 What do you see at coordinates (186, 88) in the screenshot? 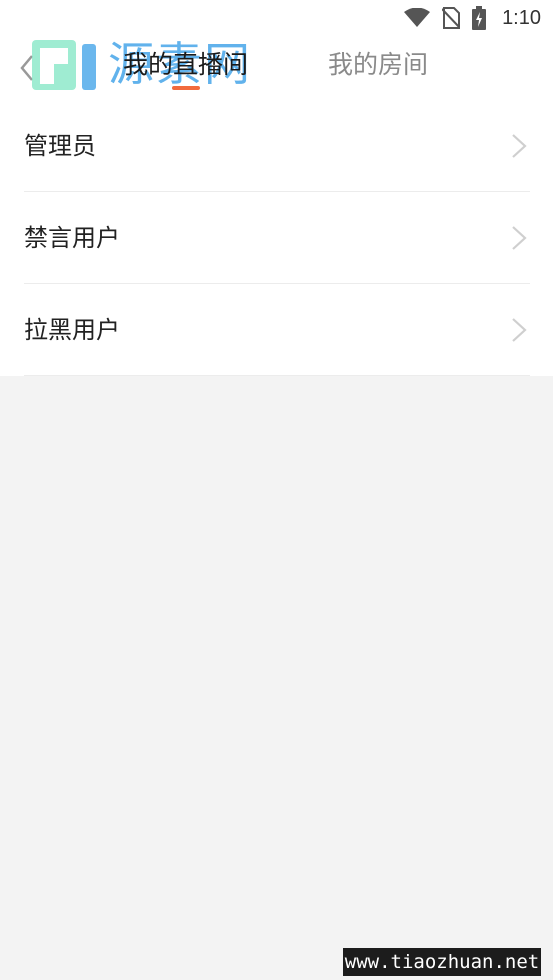
I see `active-tab-indicator` at bounding box center [186, 88].